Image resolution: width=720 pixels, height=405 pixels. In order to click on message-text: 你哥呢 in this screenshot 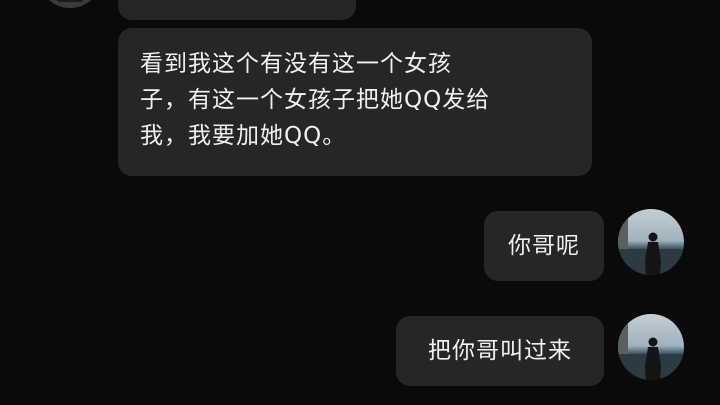, I will do `click(544, 246)`.